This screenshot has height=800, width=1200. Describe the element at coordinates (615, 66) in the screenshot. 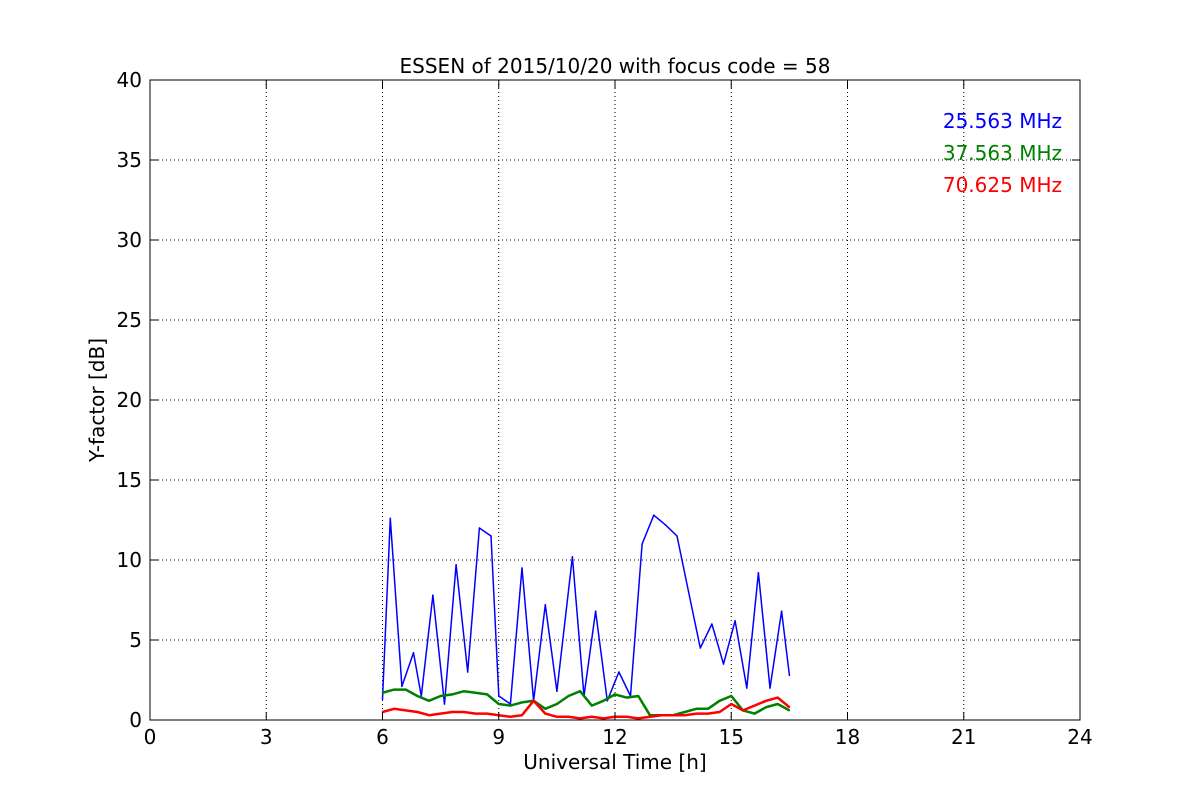

I see `chart-title: ESSEN of 2015/10/20 with focus code = 58` at that location.